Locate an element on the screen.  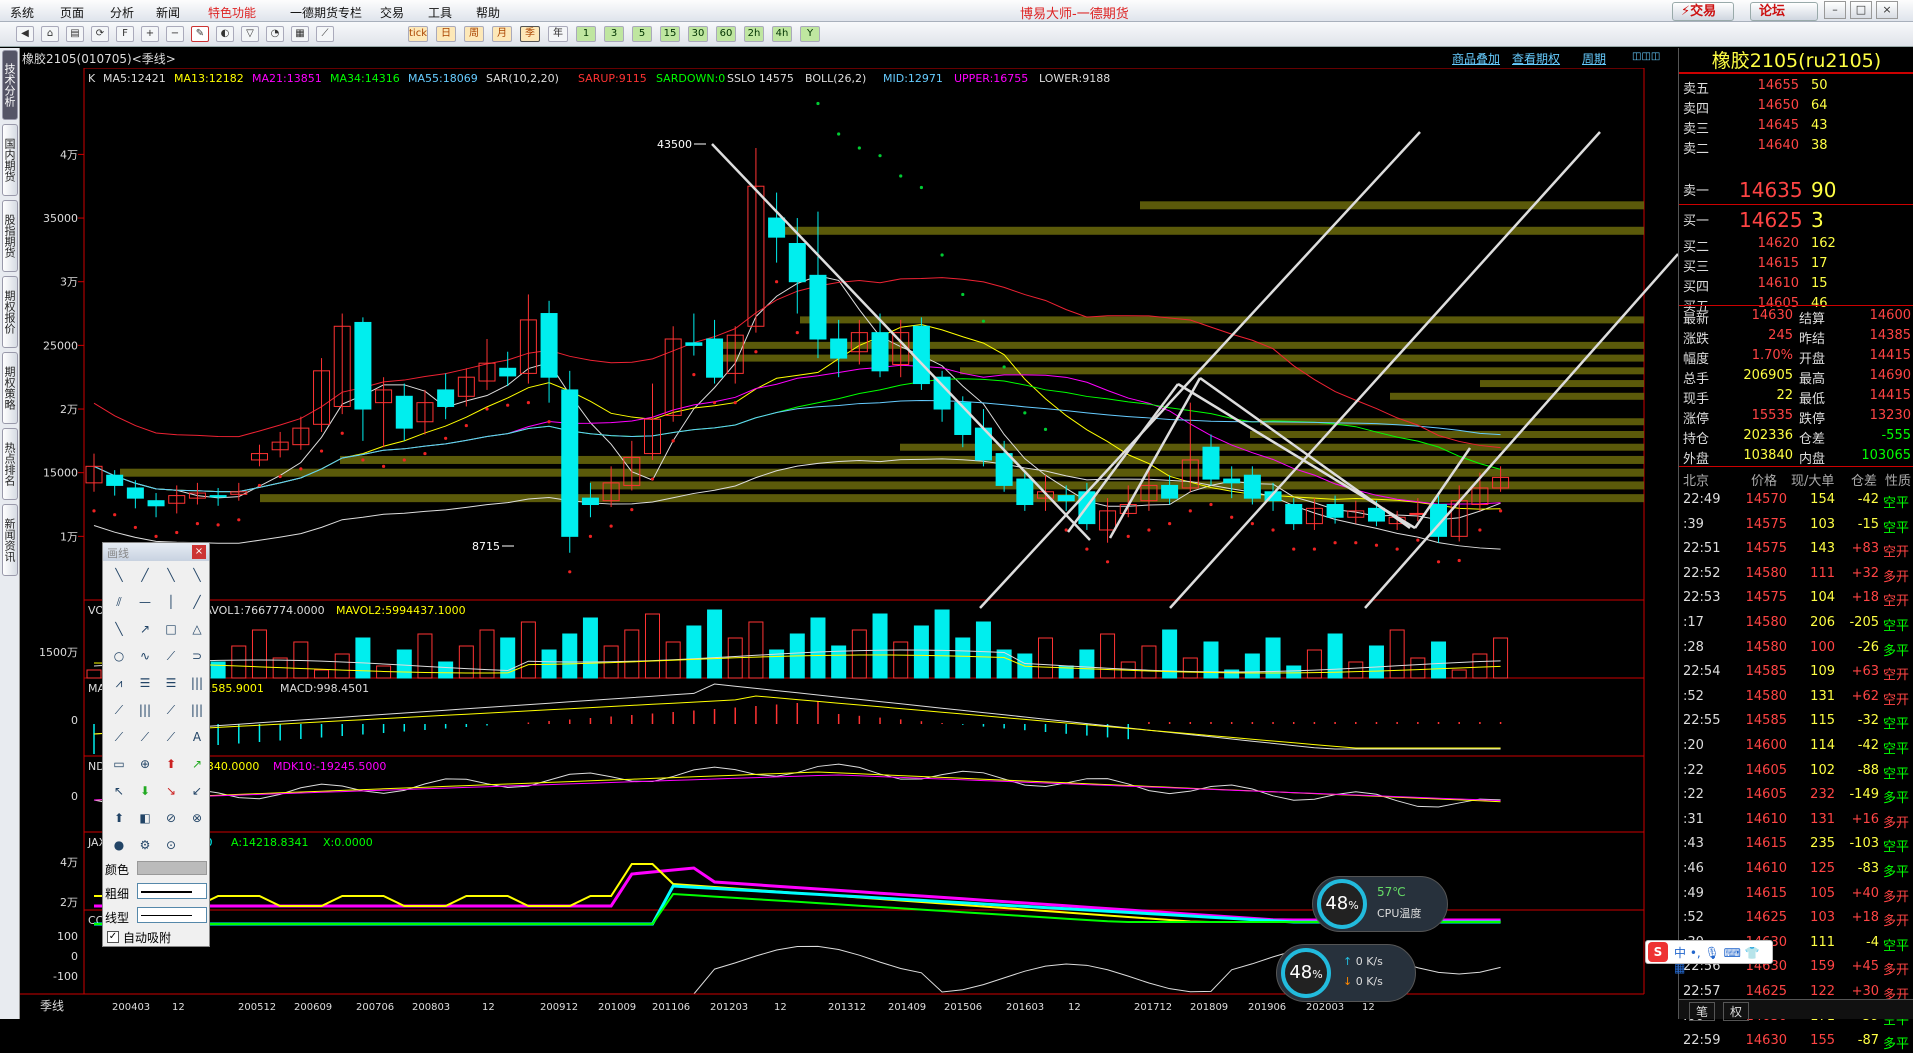
andrews-icon: ⟋ is located at coordinates (119, 737).